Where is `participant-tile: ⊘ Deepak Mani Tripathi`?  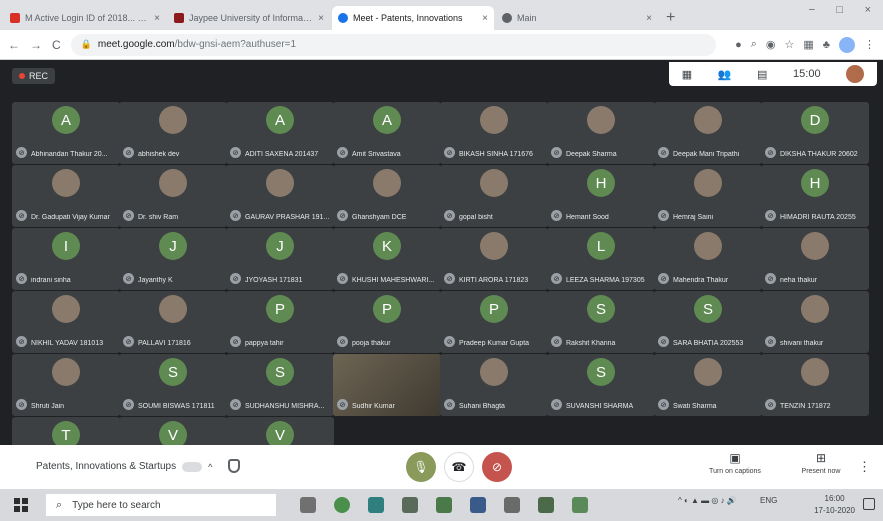 participant-tile: ⊘ Deepak Mani Tripathi is located at coordinates (708, 133).